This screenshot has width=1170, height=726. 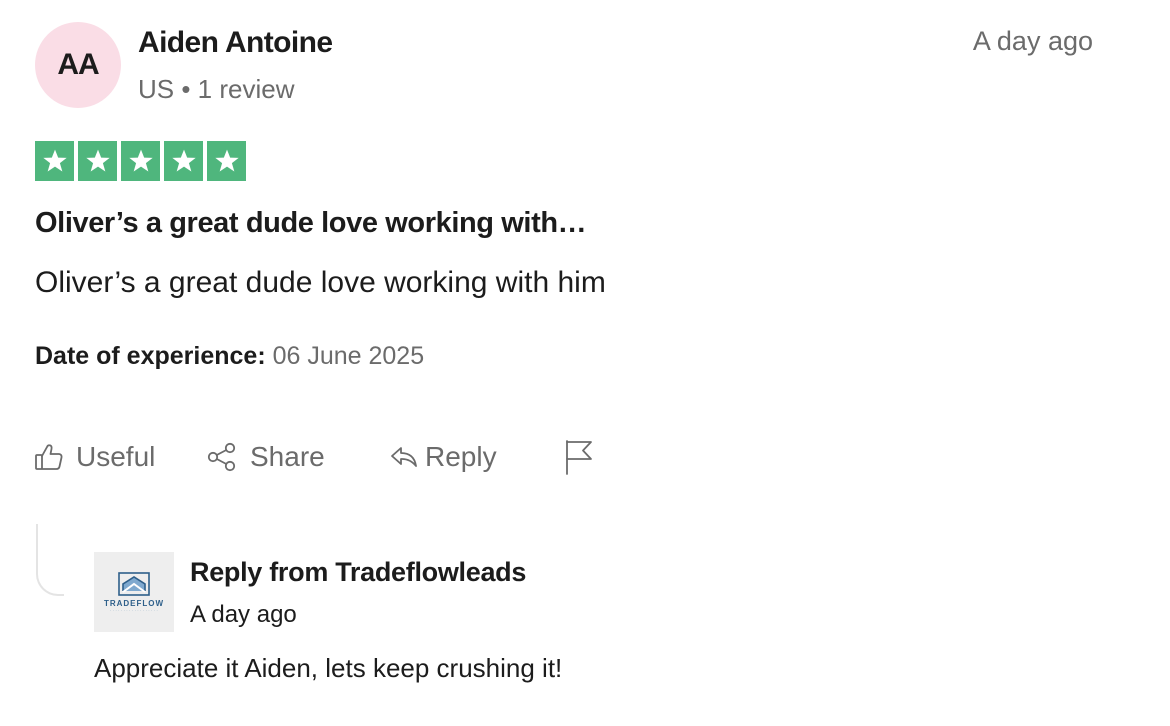 I want to click on avatar: AA, so click(x=78, y=65).